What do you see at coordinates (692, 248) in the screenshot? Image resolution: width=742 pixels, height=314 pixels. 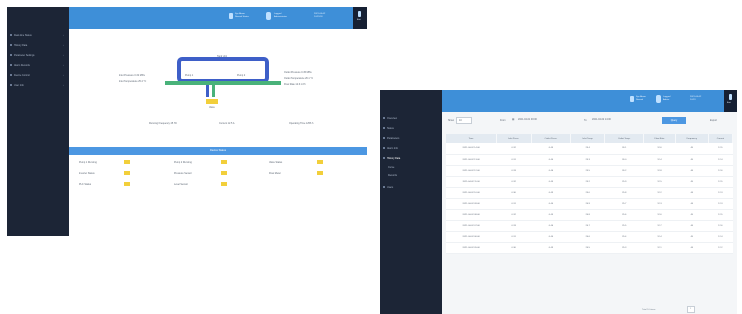 I see `table-cell: 44` at bounding box center [692, 248].